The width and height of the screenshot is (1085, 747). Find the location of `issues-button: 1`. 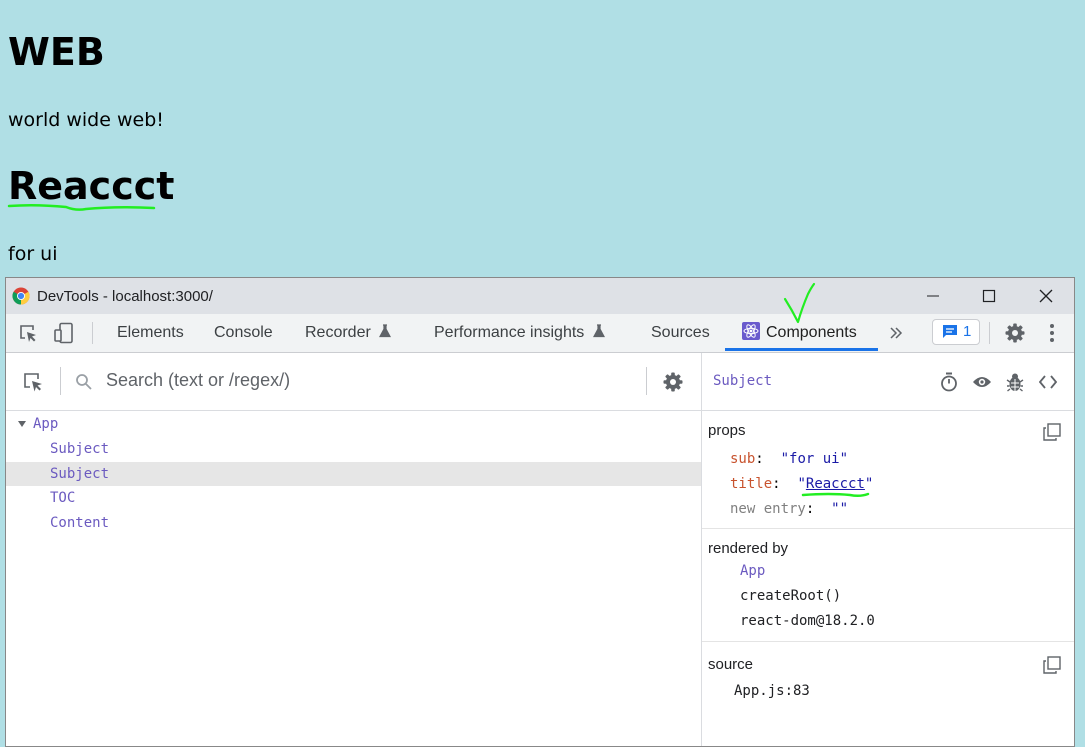

issues-button: 1 is located at coordinates (956, 332).